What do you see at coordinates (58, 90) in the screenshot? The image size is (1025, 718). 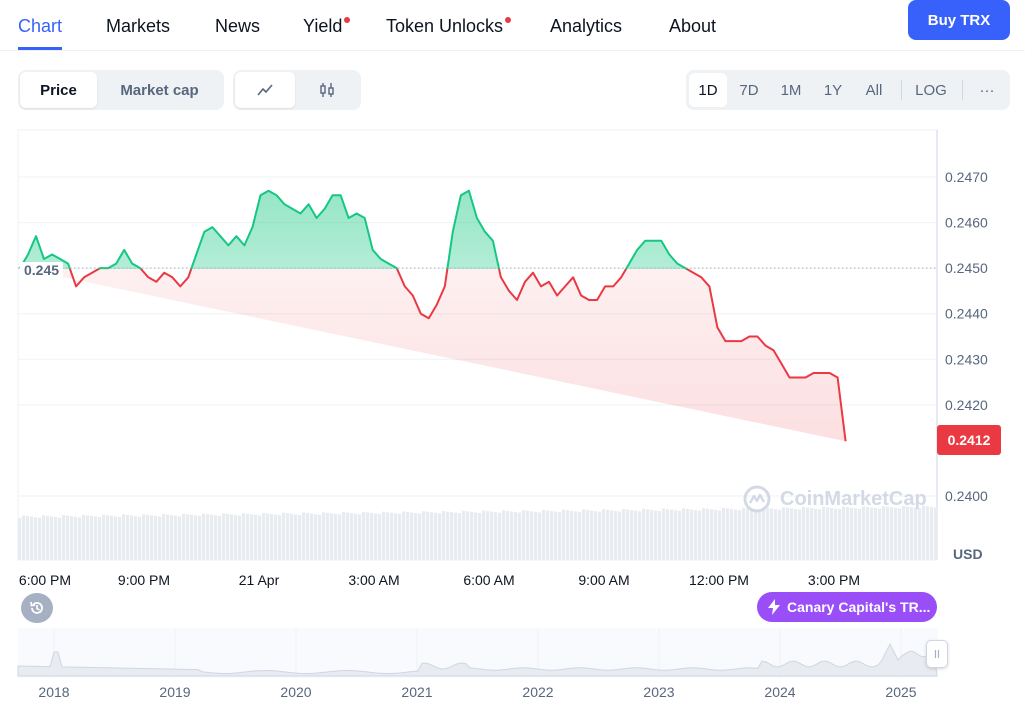 I see `price-toggle: Price` at bounding box center [58, 90].